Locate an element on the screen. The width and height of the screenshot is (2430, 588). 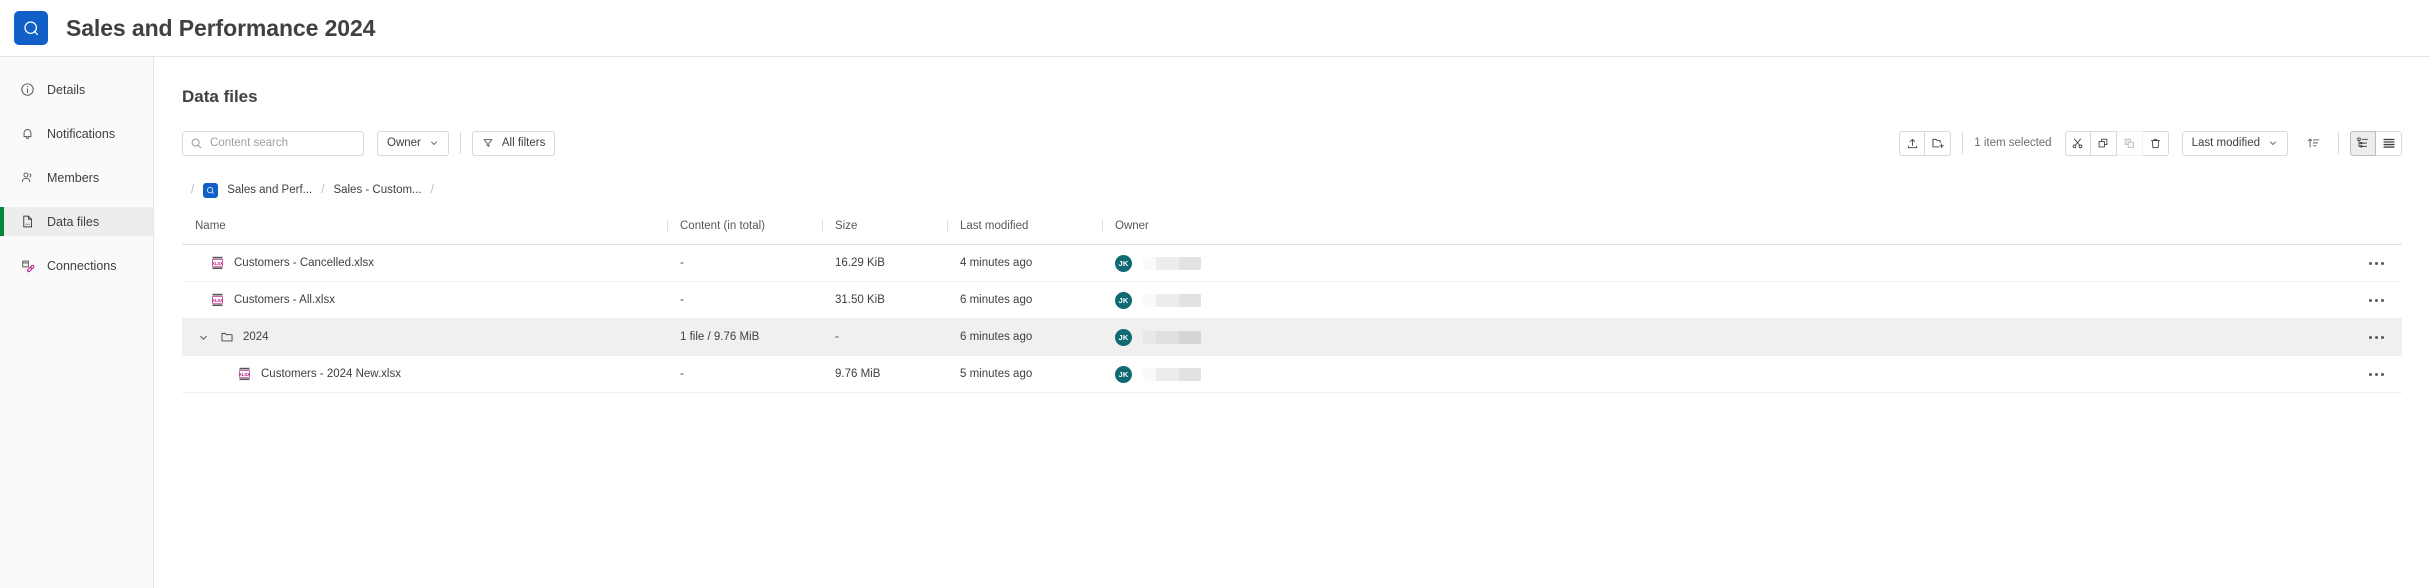
file-name: Customers - Cancelled.xlsx is located at coordinates (304, 263).